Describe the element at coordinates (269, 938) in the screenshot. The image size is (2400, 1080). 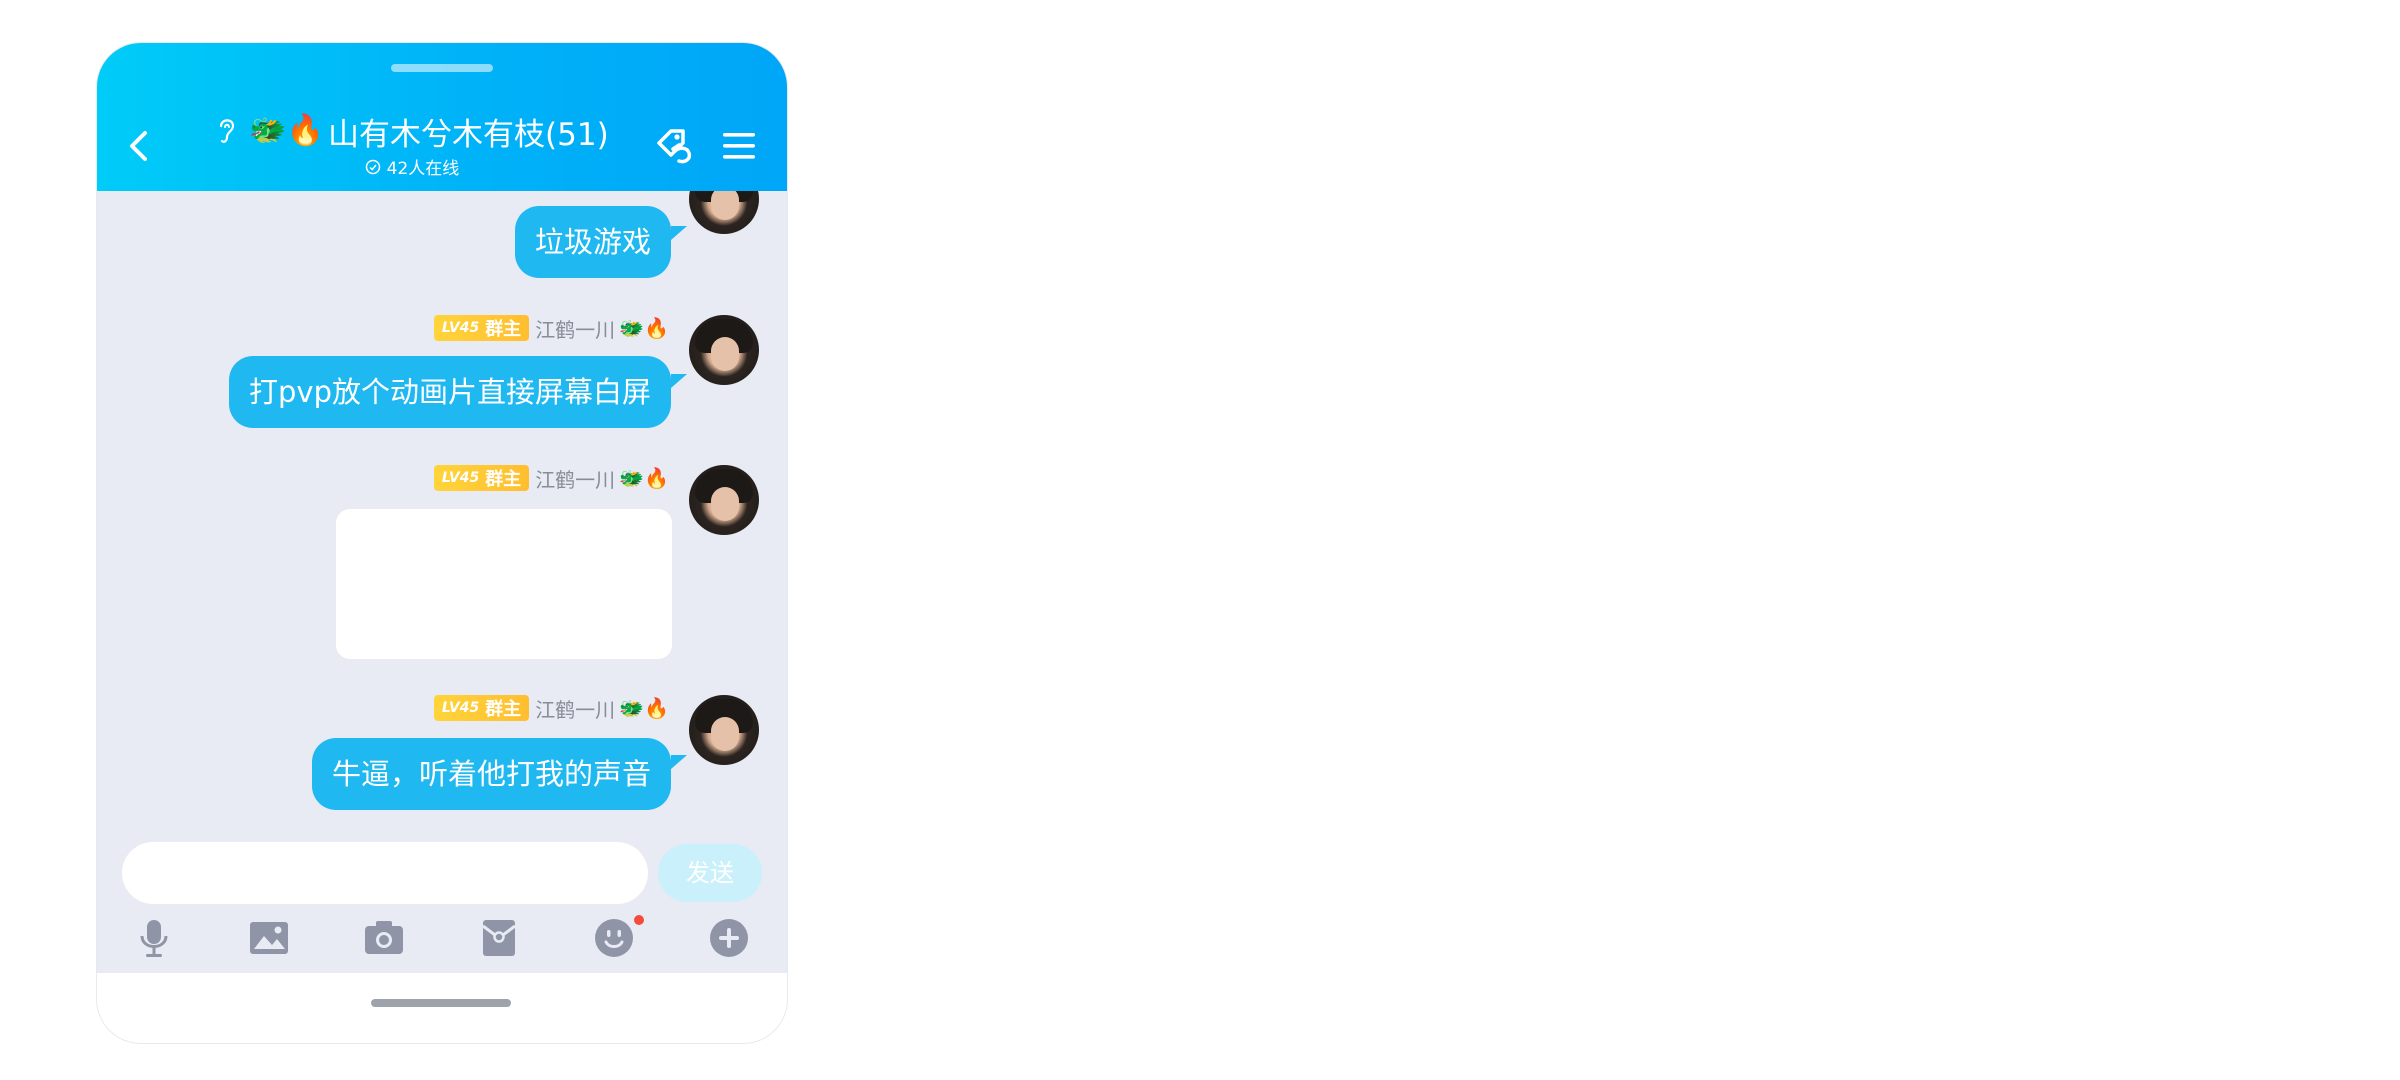
I see `image-icon` at that location.